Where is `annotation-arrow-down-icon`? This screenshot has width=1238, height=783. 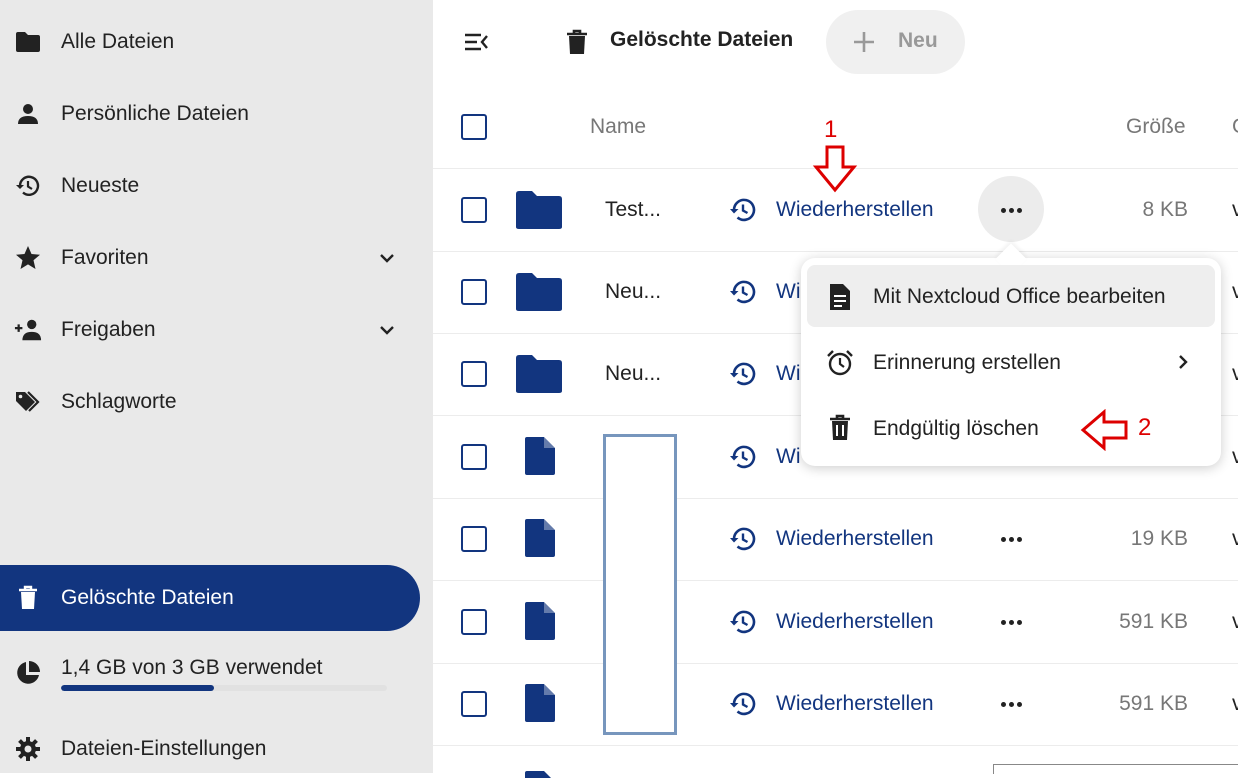
annotation-arrow-down-icon is located at coordinates (835, 169).